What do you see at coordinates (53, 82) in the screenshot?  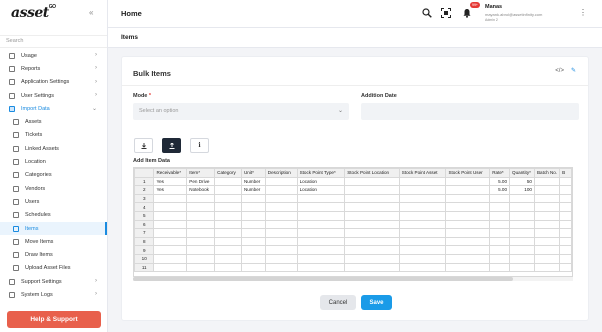 I see `sidebar-item-application-settings: Application Settings ›` at bounding box center [53, 82].